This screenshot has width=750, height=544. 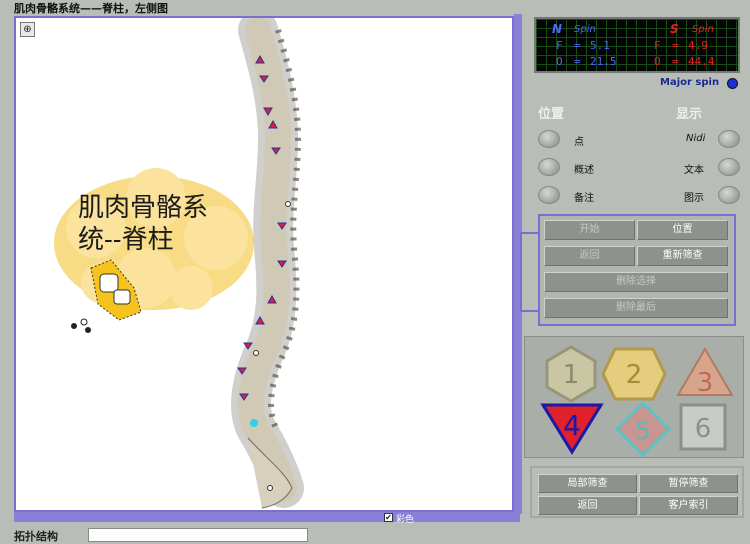 I want to click on caption-line-1: 肌肉骨骼系, so click(x=143, y=208).